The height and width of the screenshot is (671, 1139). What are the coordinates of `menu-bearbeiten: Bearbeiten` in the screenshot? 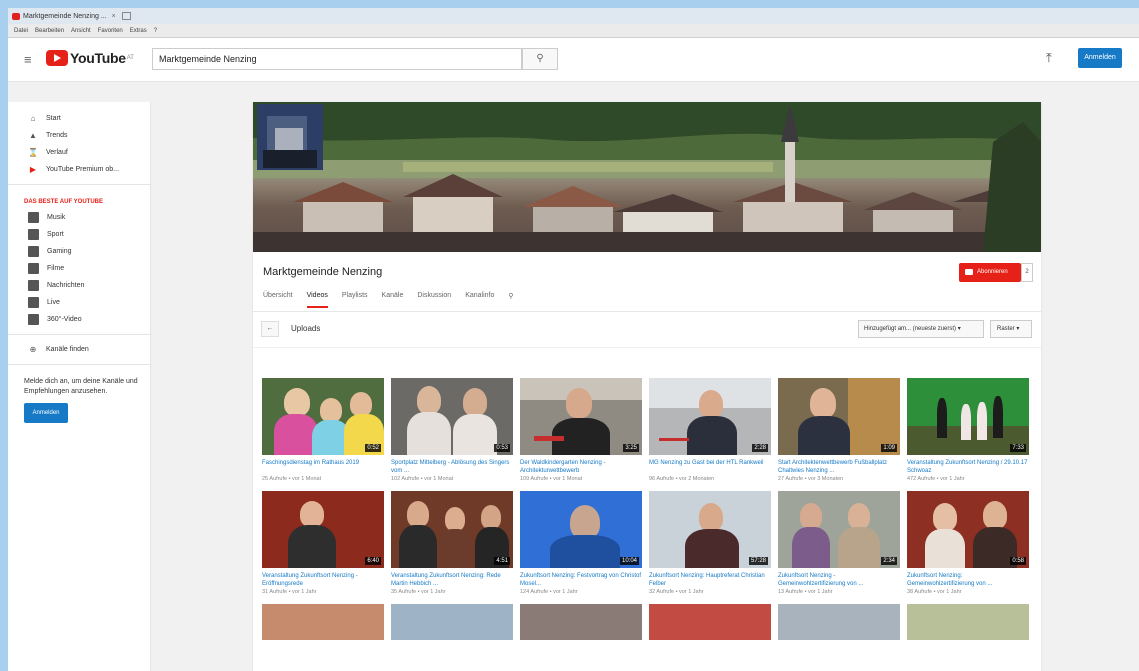 It's located at (49, 31).